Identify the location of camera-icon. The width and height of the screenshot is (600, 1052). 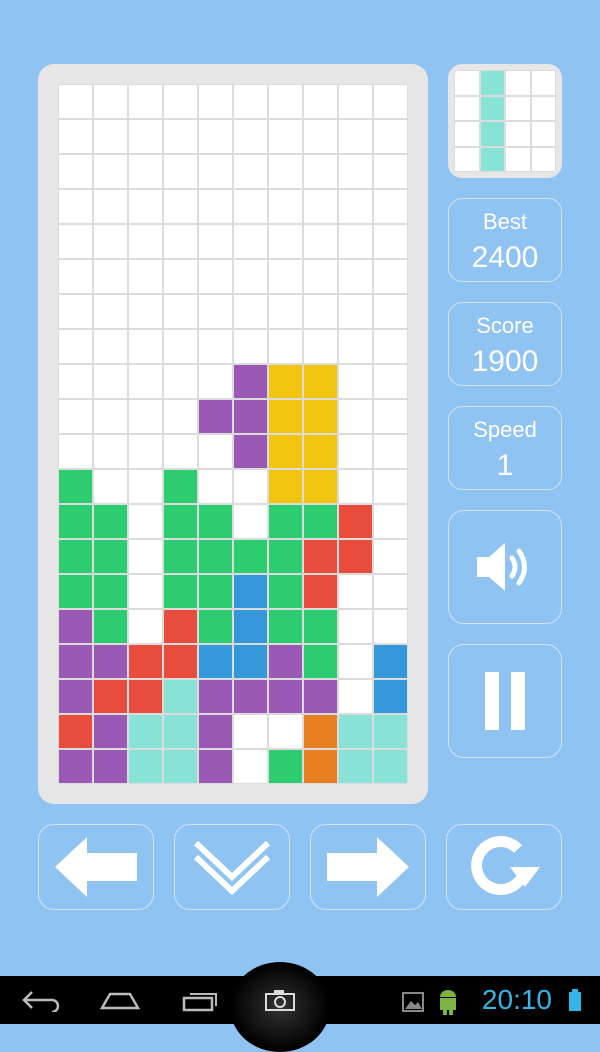
(280, 1000).